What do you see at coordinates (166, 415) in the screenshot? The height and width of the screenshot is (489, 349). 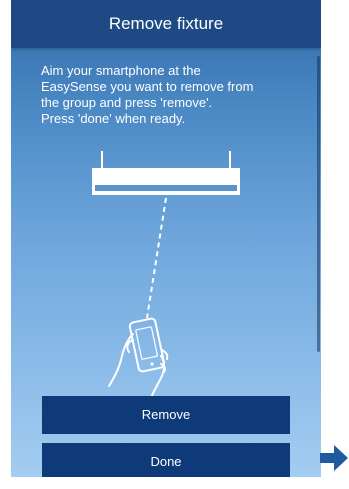 I see `remove-button: Remove` at bounding box center [166, 415].